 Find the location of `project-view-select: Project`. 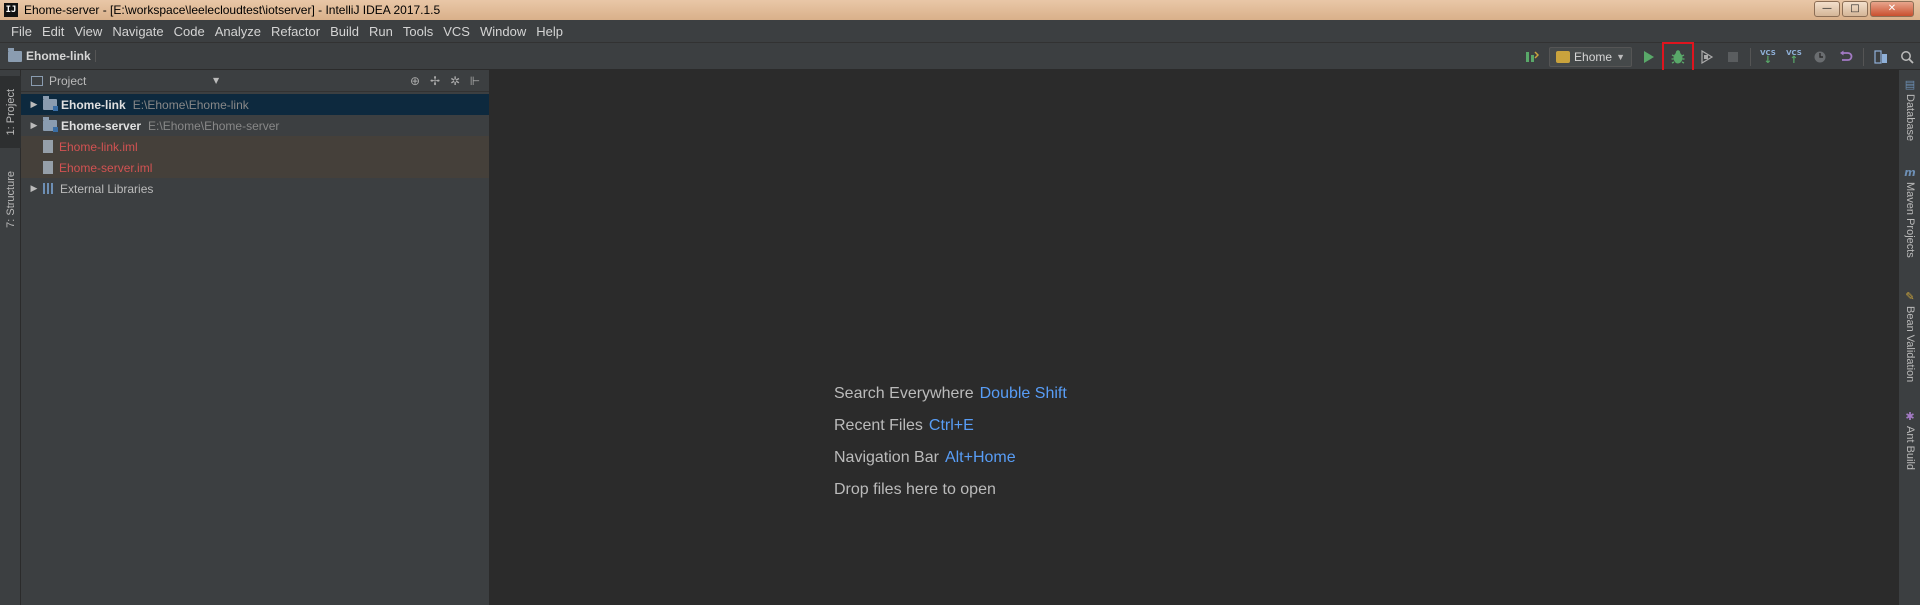

project-view-select: Project is located at coordinates (67, 81).